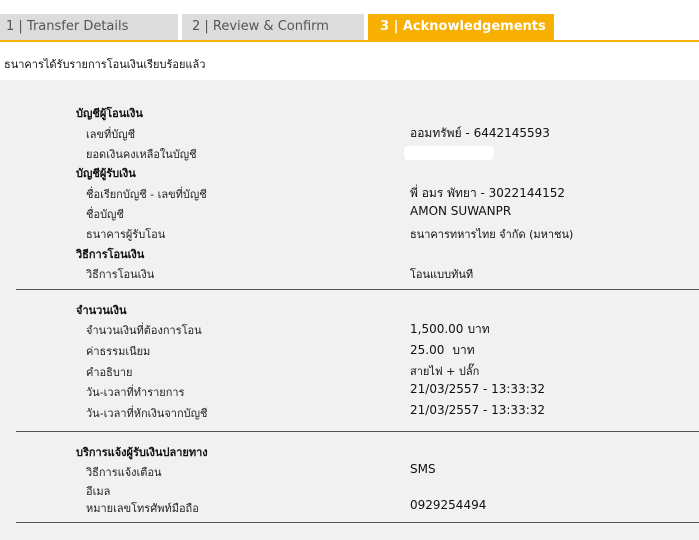 The width and height of the screenshot is (699, 540). I want to click on phone-label: หมายเลขโทรศัพท์มือถือ, so click(142, 508).